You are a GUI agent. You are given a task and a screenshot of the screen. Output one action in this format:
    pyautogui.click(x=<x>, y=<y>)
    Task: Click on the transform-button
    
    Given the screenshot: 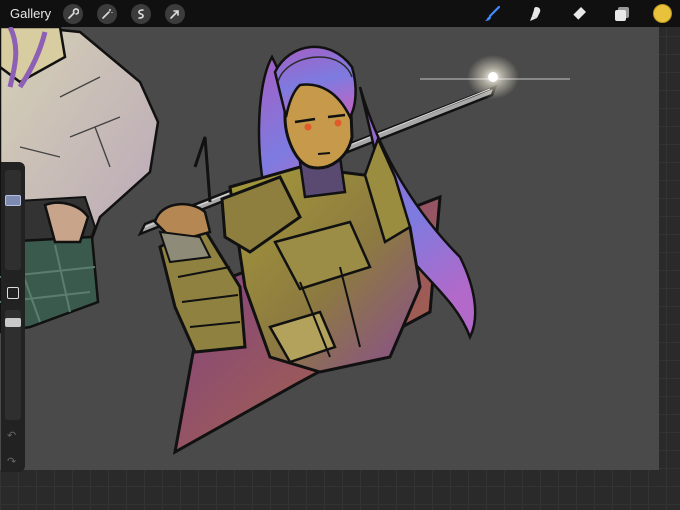 What is the action you would take?
    pyautogui.click(x=175, y=13)
    